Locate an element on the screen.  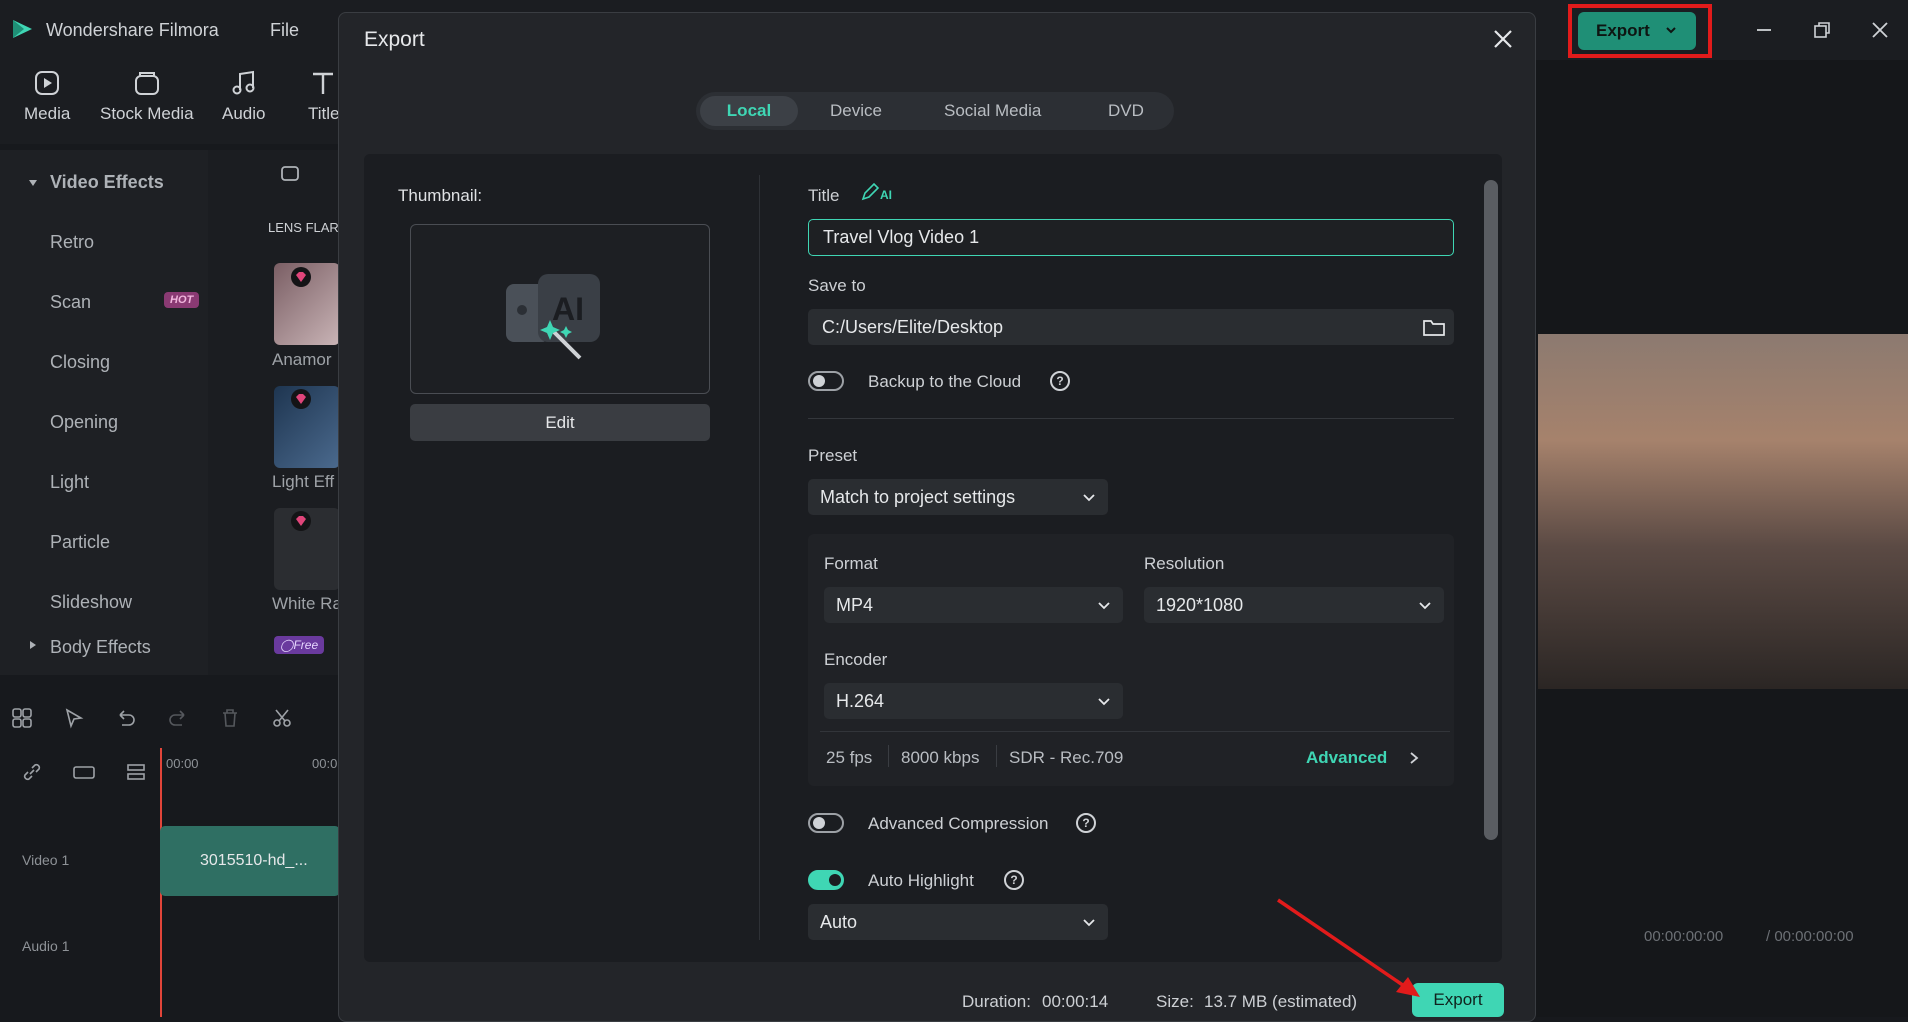
sidebar-item-opening: Opening is located at coordinates (84, 422).